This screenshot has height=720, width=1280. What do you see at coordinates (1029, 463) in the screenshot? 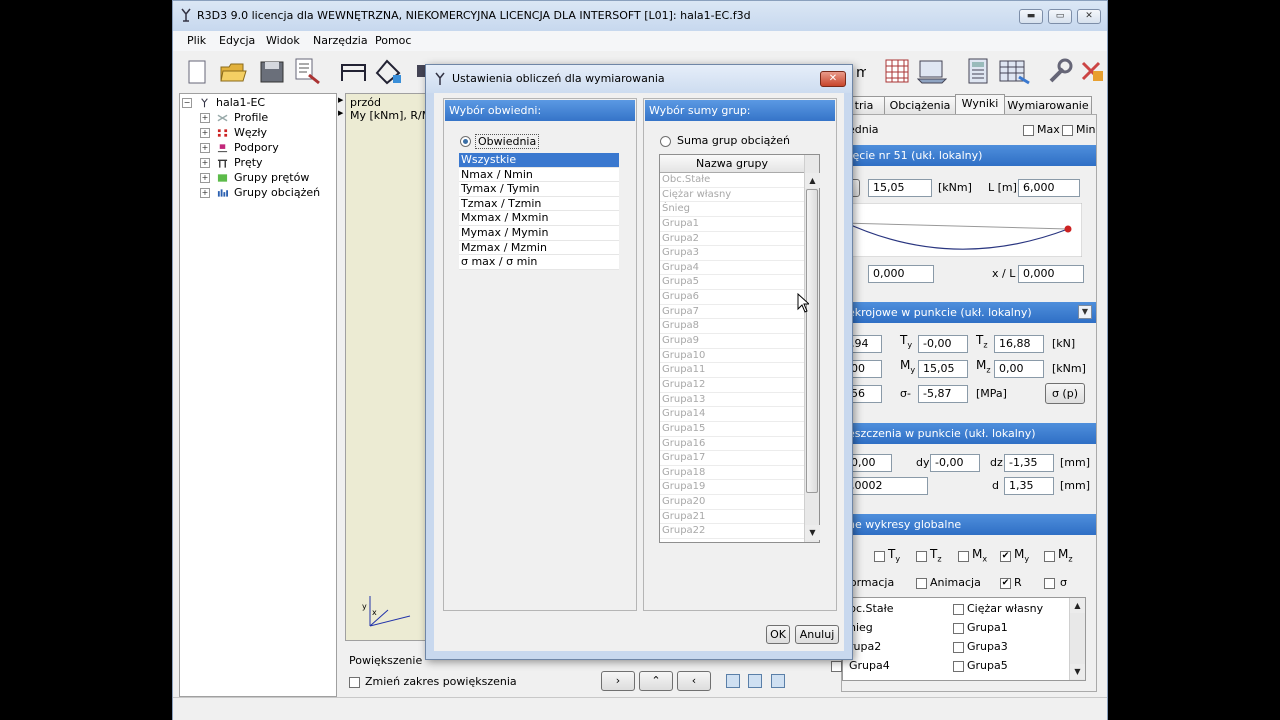
I see `dz-field: -1,35` at bounding box center [1029, 463].